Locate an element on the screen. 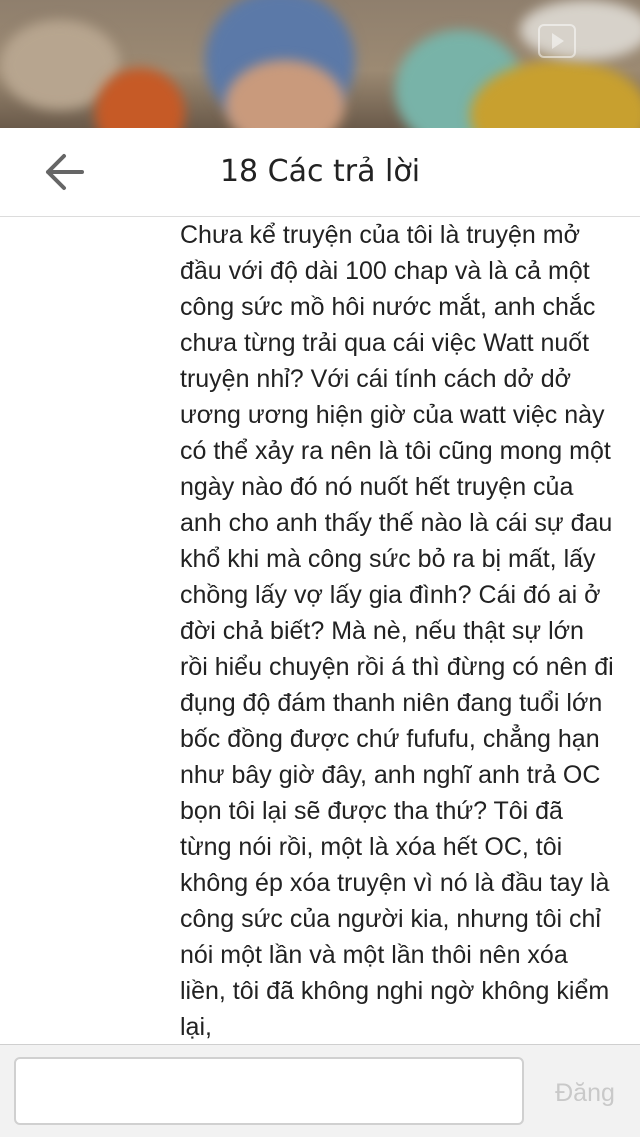 The width and height of the screenshot is (640, 1137). top-bar: 18 Các trả lời is located at coordinates (320, 172).